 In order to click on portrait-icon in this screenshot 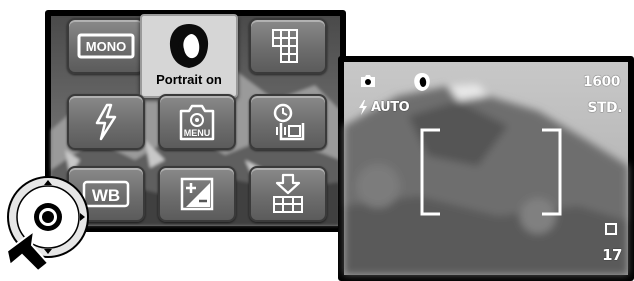, I will do `click(189, 46)`.